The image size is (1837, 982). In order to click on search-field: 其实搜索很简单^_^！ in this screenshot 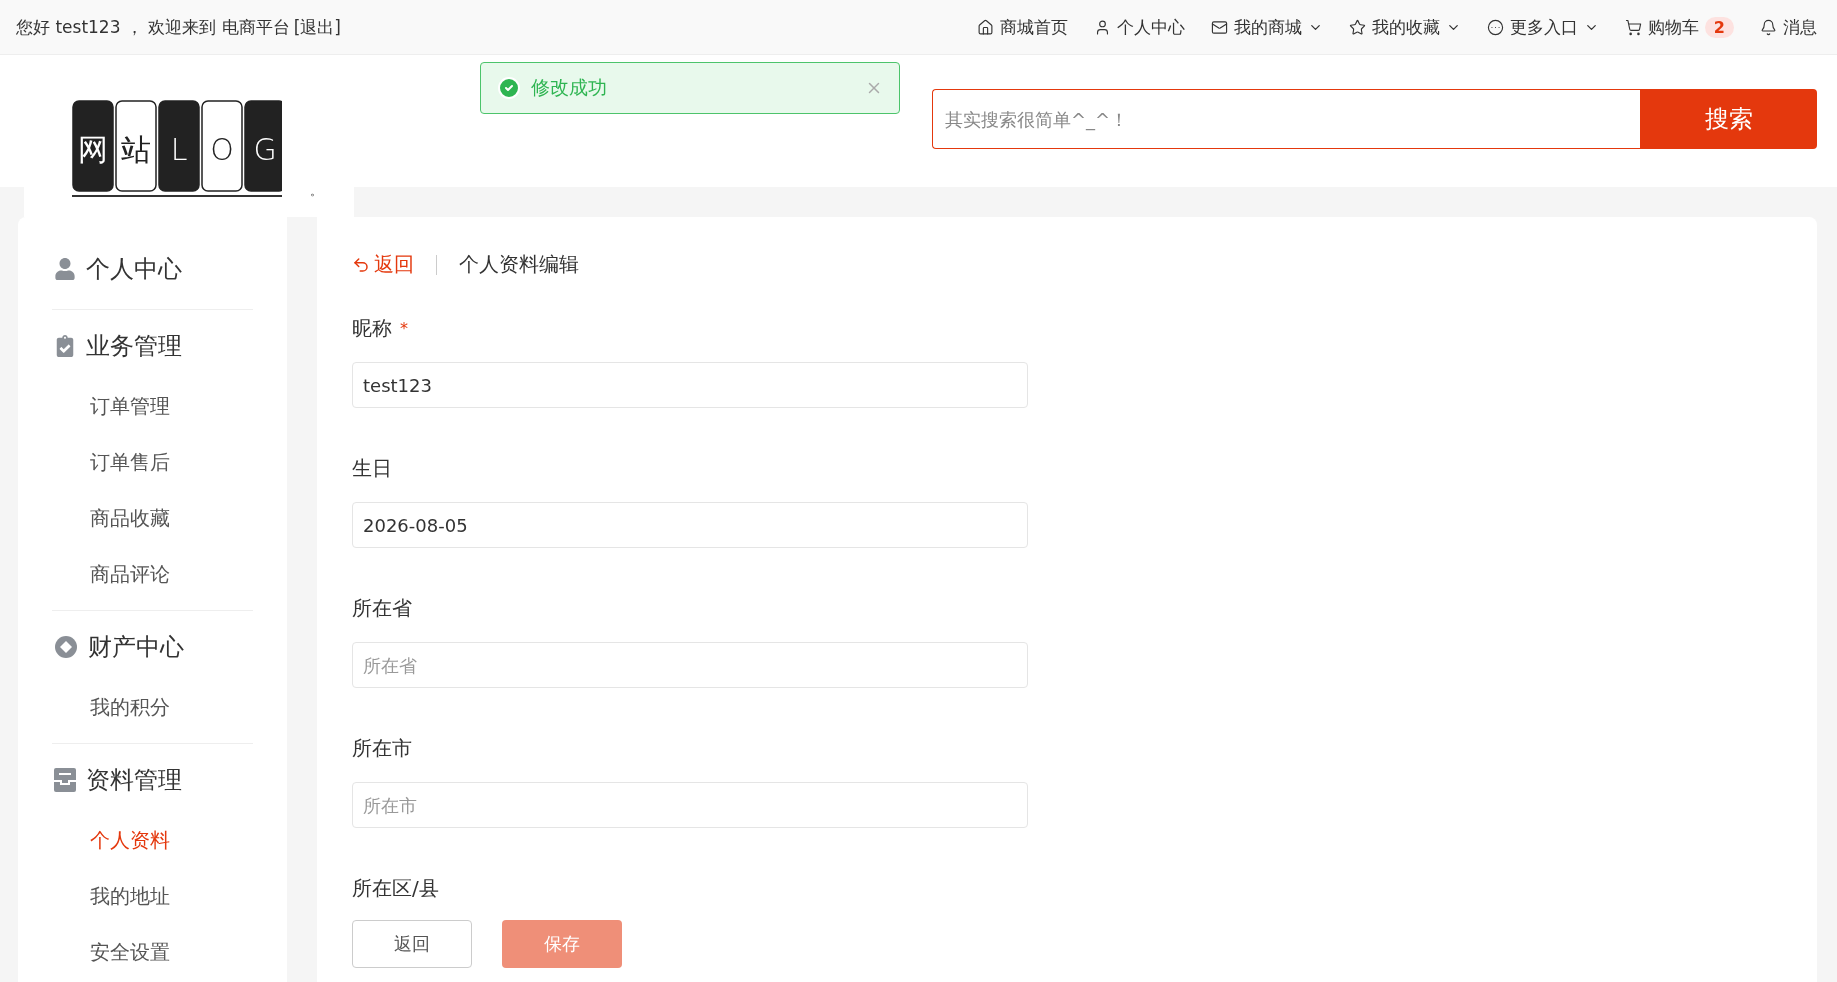, I will do `click(1286, 119)`.